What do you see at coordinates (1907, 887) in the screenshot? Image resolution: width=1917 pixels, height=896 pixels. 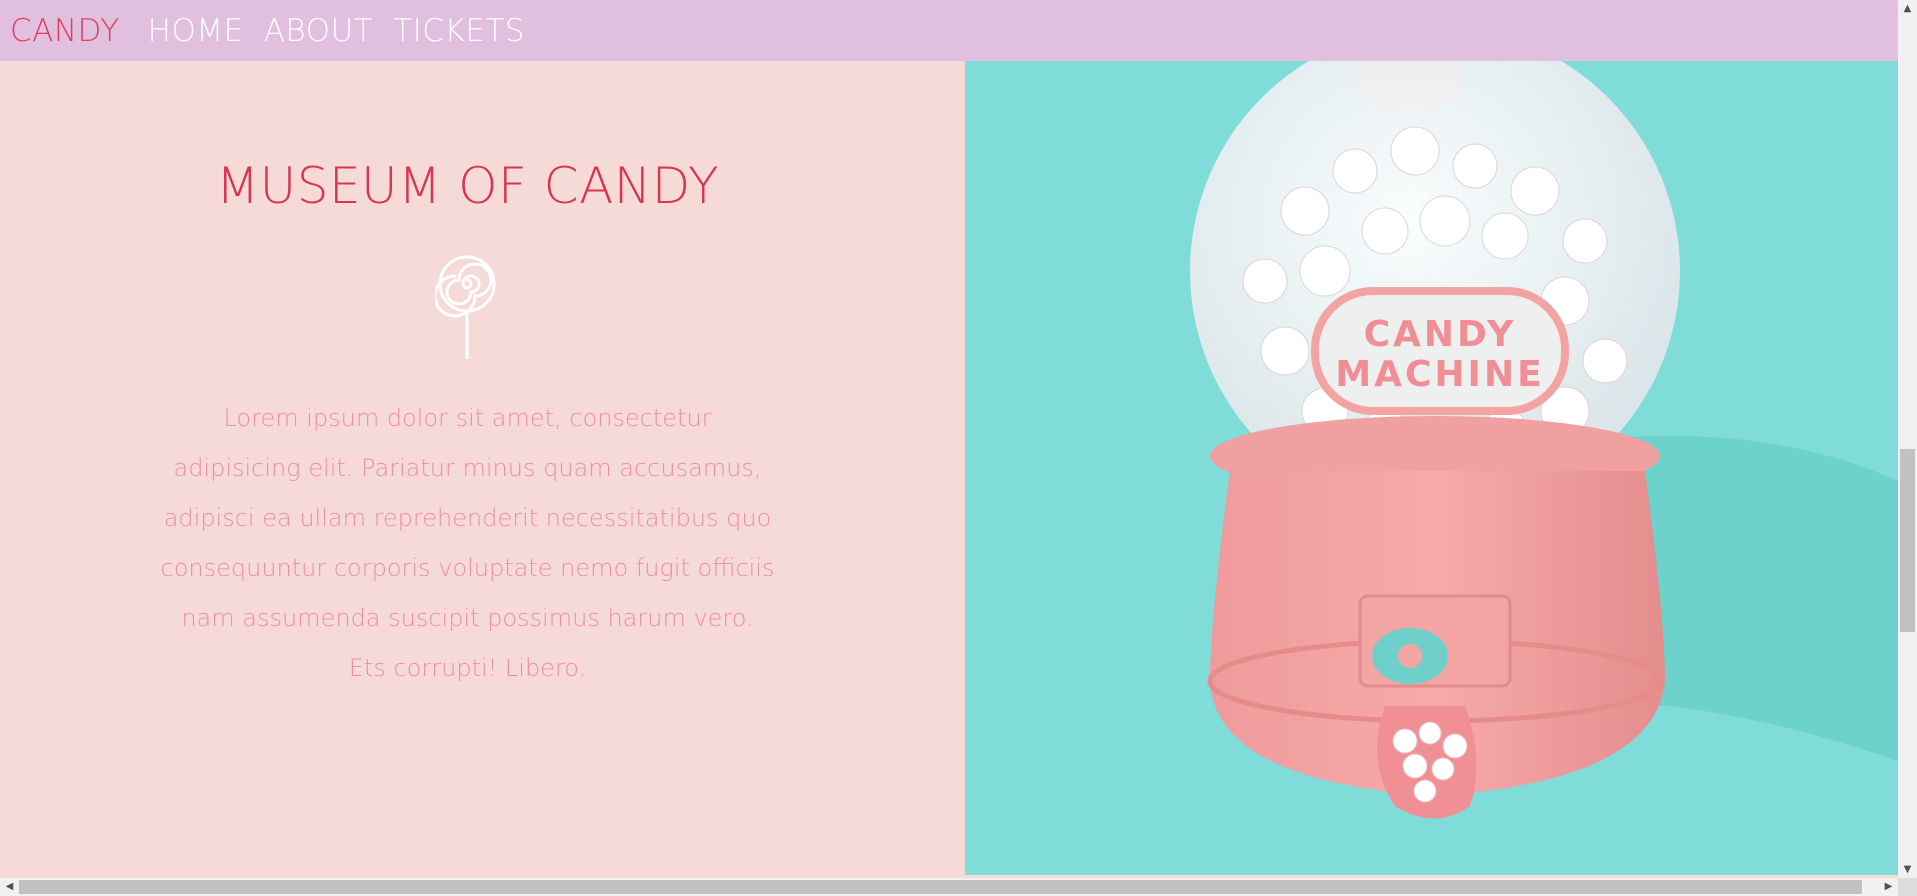 I see `scrollbar-corner` at bounding box center [1907, 887].